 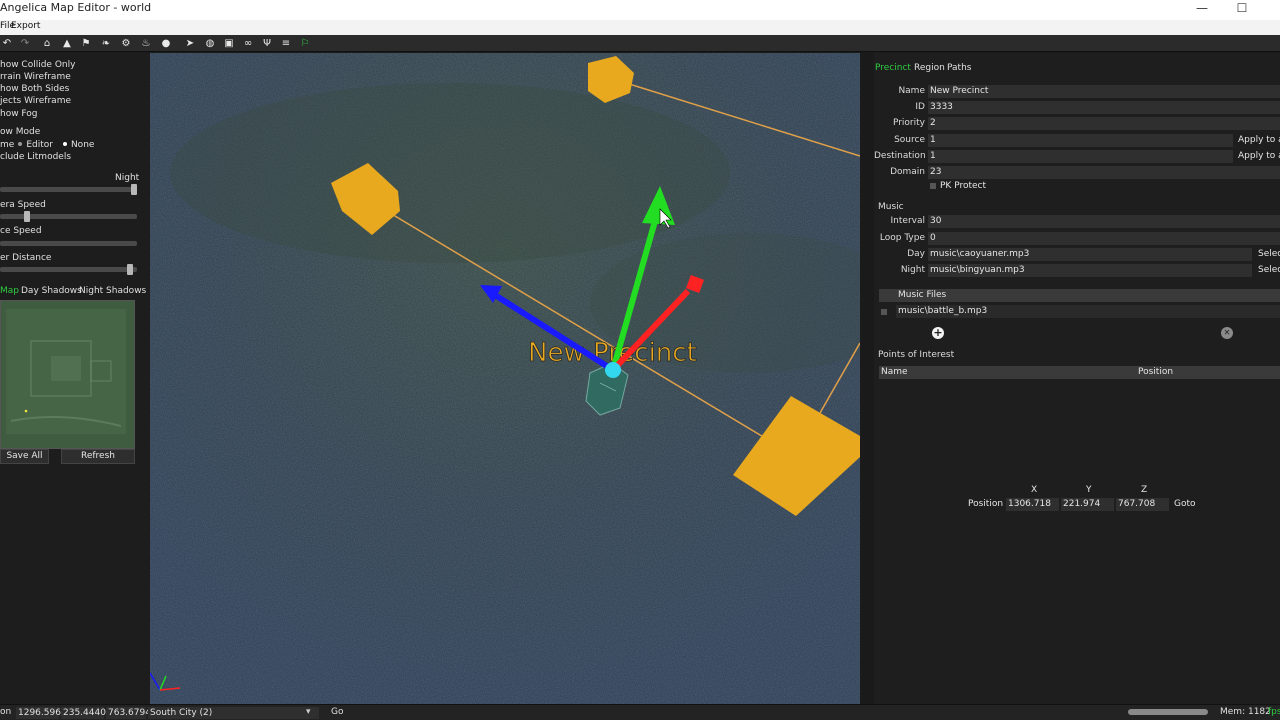 What do you see at coordinates (86, 43) in the screenshot?
I see `flag-icon: ⚑` at bounding box center [86, 43].